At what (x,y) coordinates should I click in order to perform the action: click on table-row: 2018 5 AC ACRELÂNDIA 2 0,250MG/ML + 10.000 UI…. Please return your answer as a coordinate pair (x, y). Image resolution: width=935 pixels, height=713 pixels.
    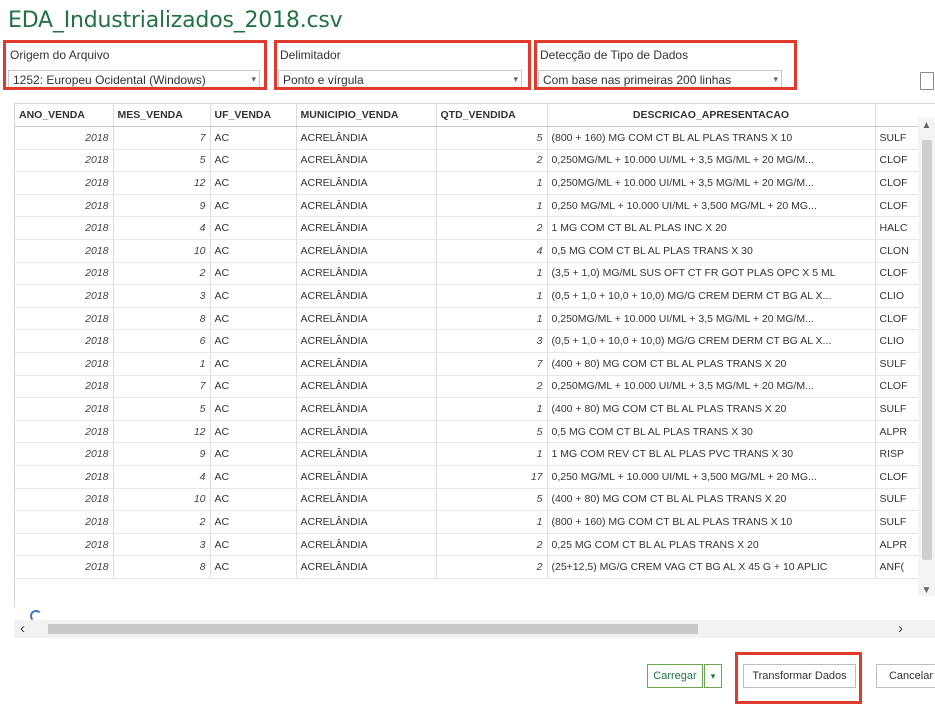
    Looking at the image, I should click on (475, 161).